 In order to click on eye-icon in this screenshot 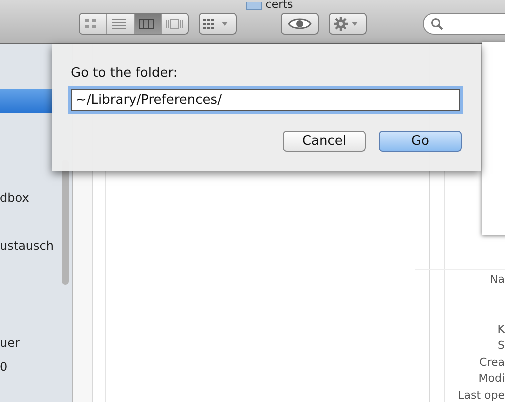, I will do `click(300, 24)`.